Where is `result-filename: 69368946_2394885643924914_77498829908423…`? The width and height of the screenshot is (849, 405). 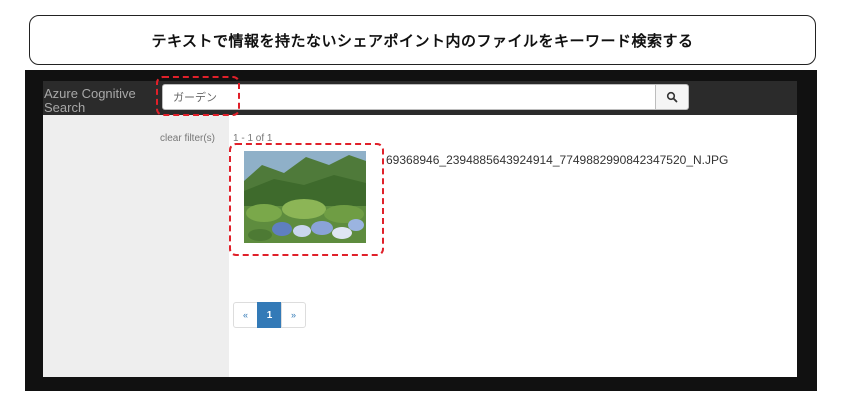 result-filename: 69368946_2394885643924914_77498829908423… is located at coordinates (557, 160).